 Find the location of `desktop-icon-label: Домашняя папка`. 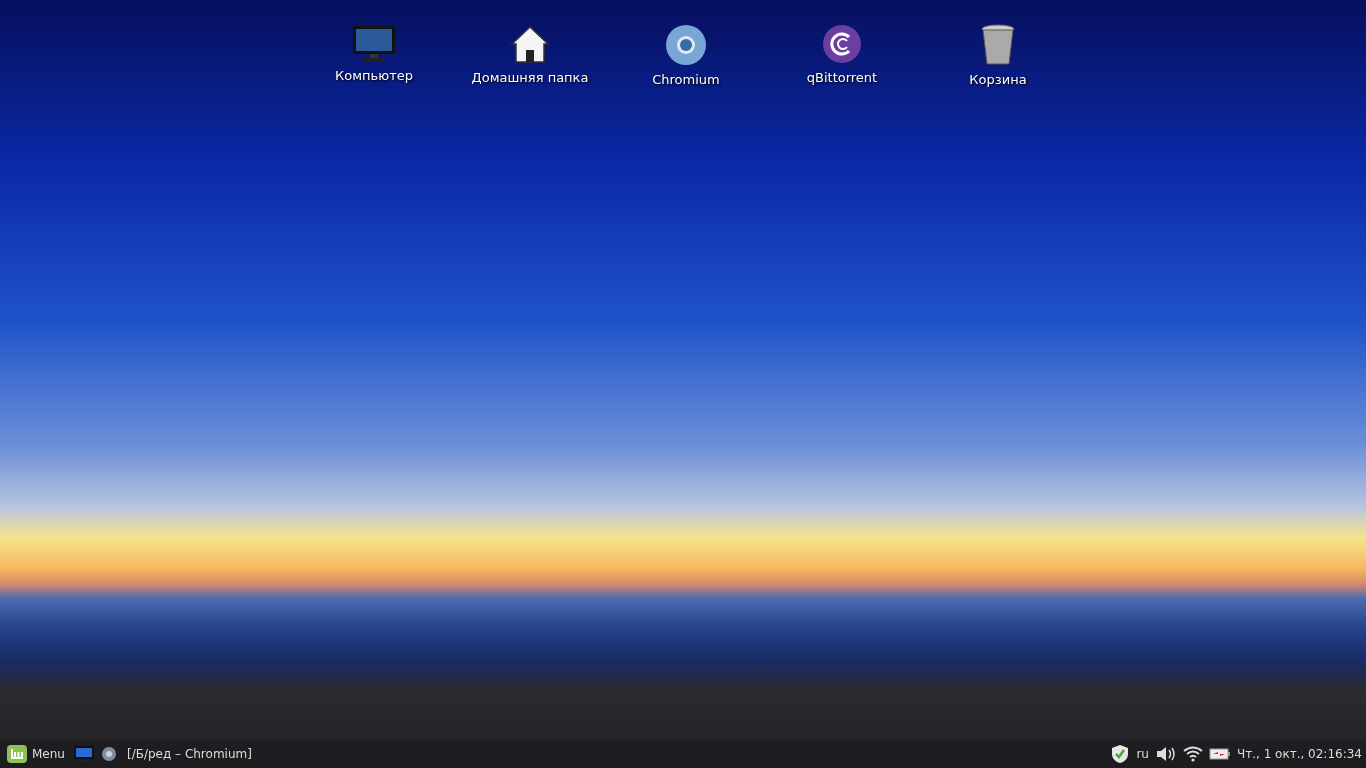

desktop-icon-label: Домашняя папка is located at coordinates (530, 77).